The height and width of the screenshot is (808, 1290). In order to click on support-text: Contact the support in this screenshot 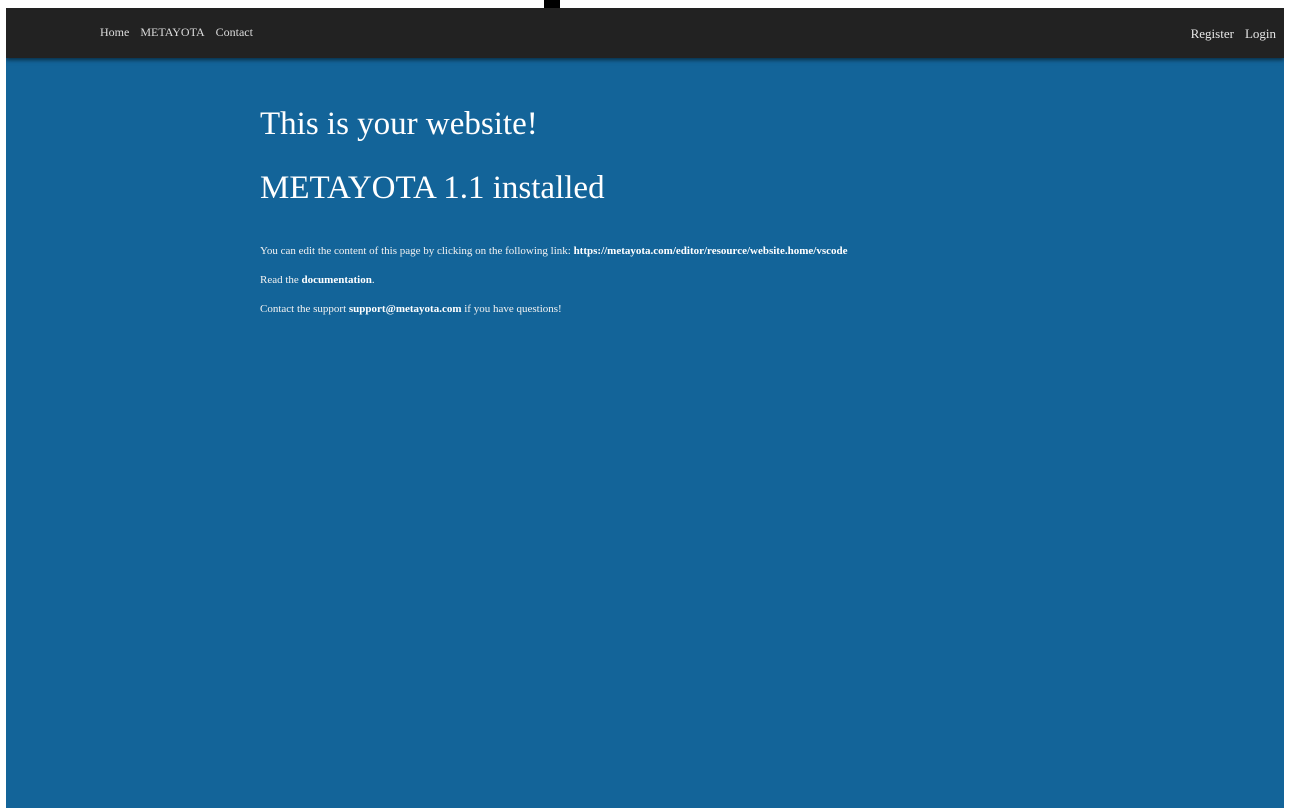, I will do `click(304, 309)`.